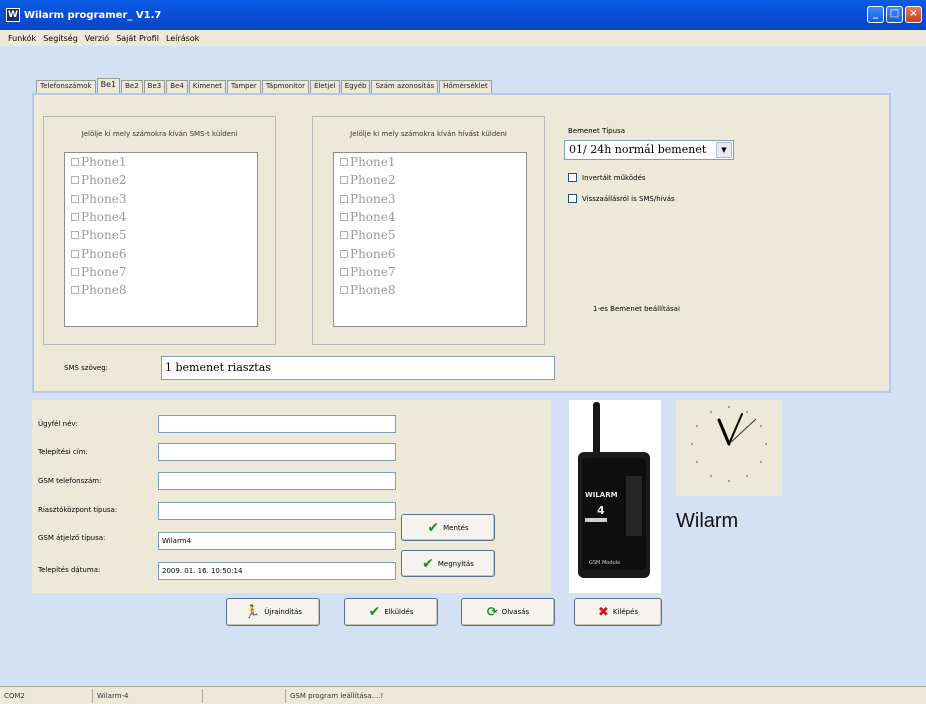 Image resolution: width=926 pixels, height=704 pixels. I want to click on sms-phone-item: Phone6, so click(161, 253).